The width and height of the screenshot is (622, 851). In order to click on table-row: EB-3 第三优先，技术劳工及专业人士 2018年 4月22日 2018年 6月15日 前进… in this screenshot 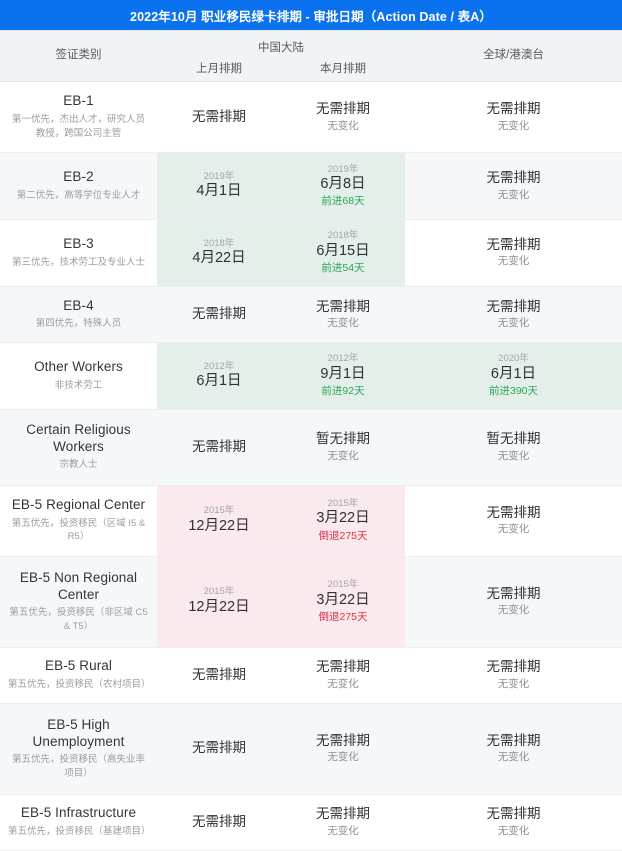, I will do `click(311, 253)`.